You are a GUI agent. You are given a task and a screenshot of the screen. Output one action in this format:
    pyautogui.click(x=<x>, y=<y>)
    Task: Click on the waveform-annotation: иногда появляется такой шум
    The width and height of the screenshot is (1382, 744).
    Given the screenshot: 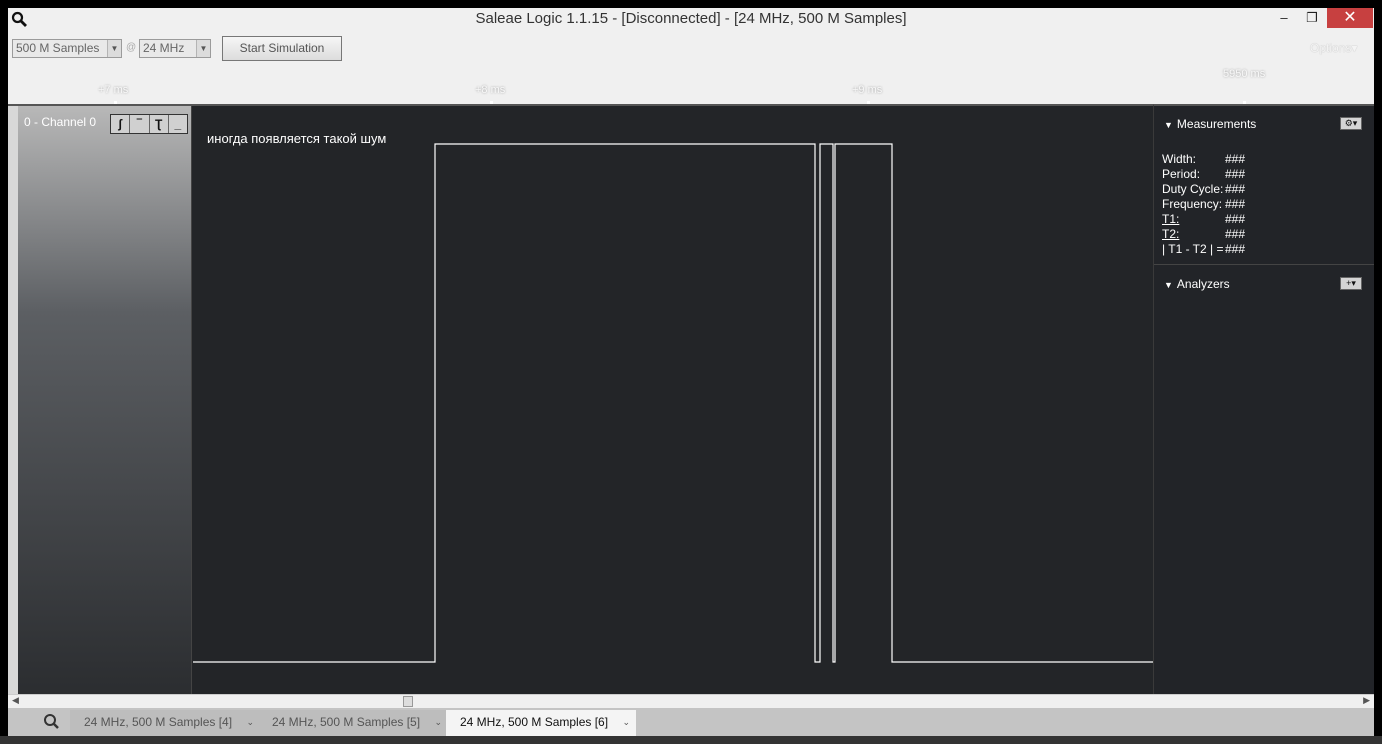 What is the action you would take?
    pyautogui.click(x=297, y=138)
    